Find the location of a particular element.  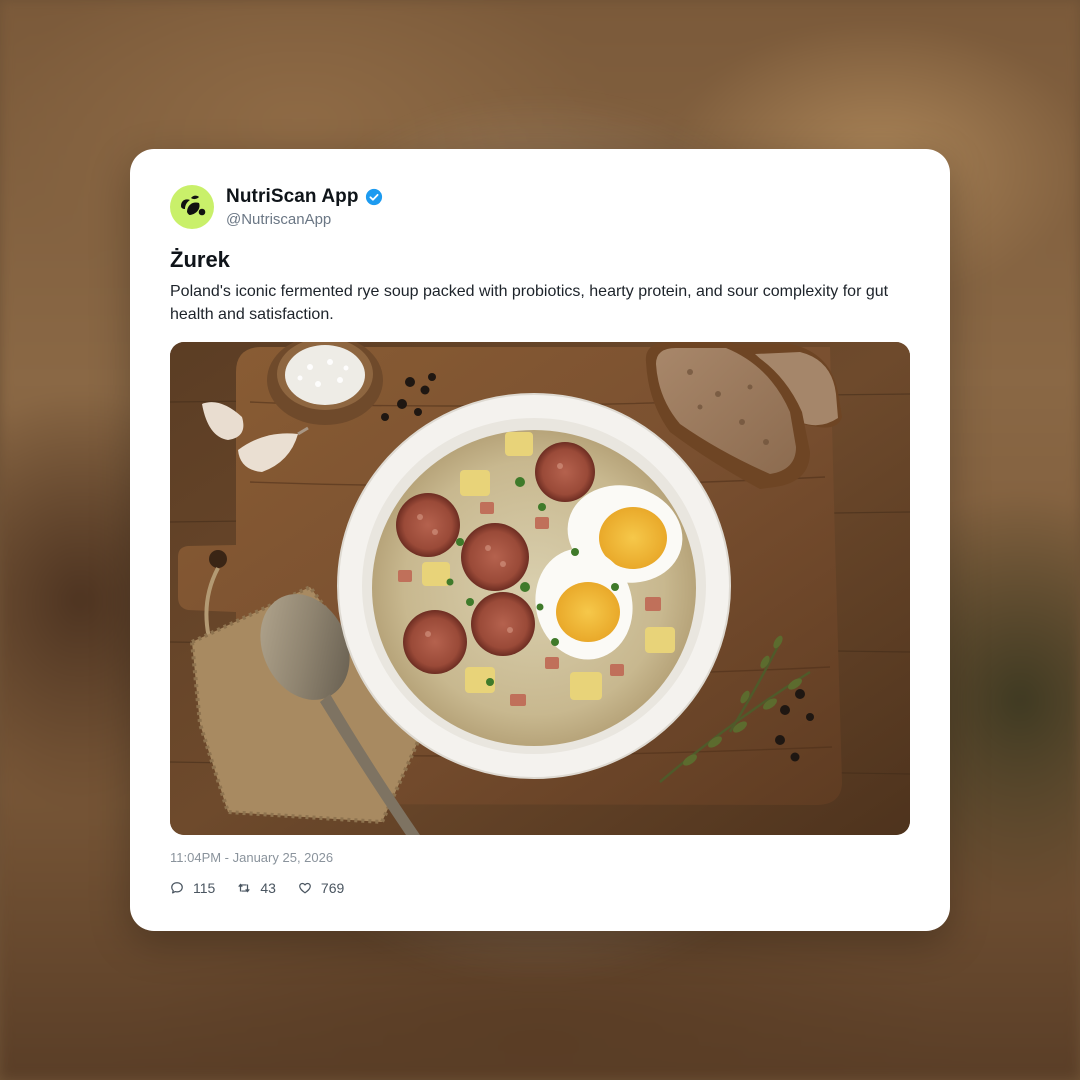

author-display-name: NutriScan App is located at coordinates (292, 197).